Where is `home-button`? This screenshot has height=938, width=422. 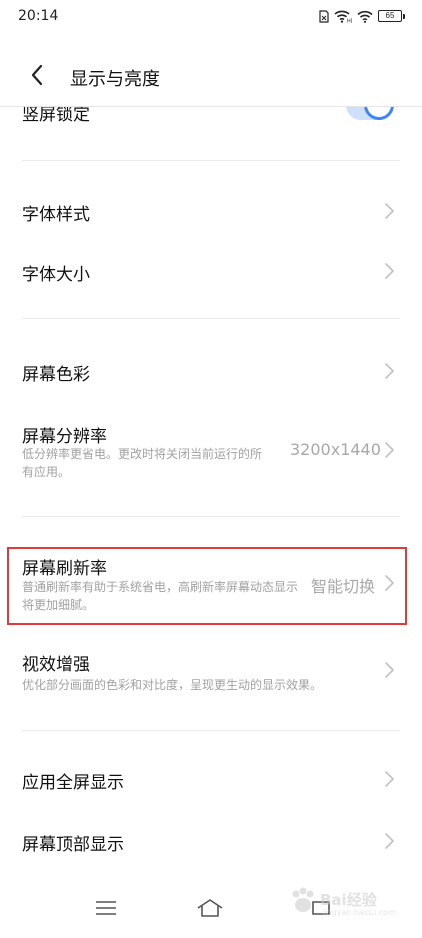 home-button is located at coordinates (210, 910).